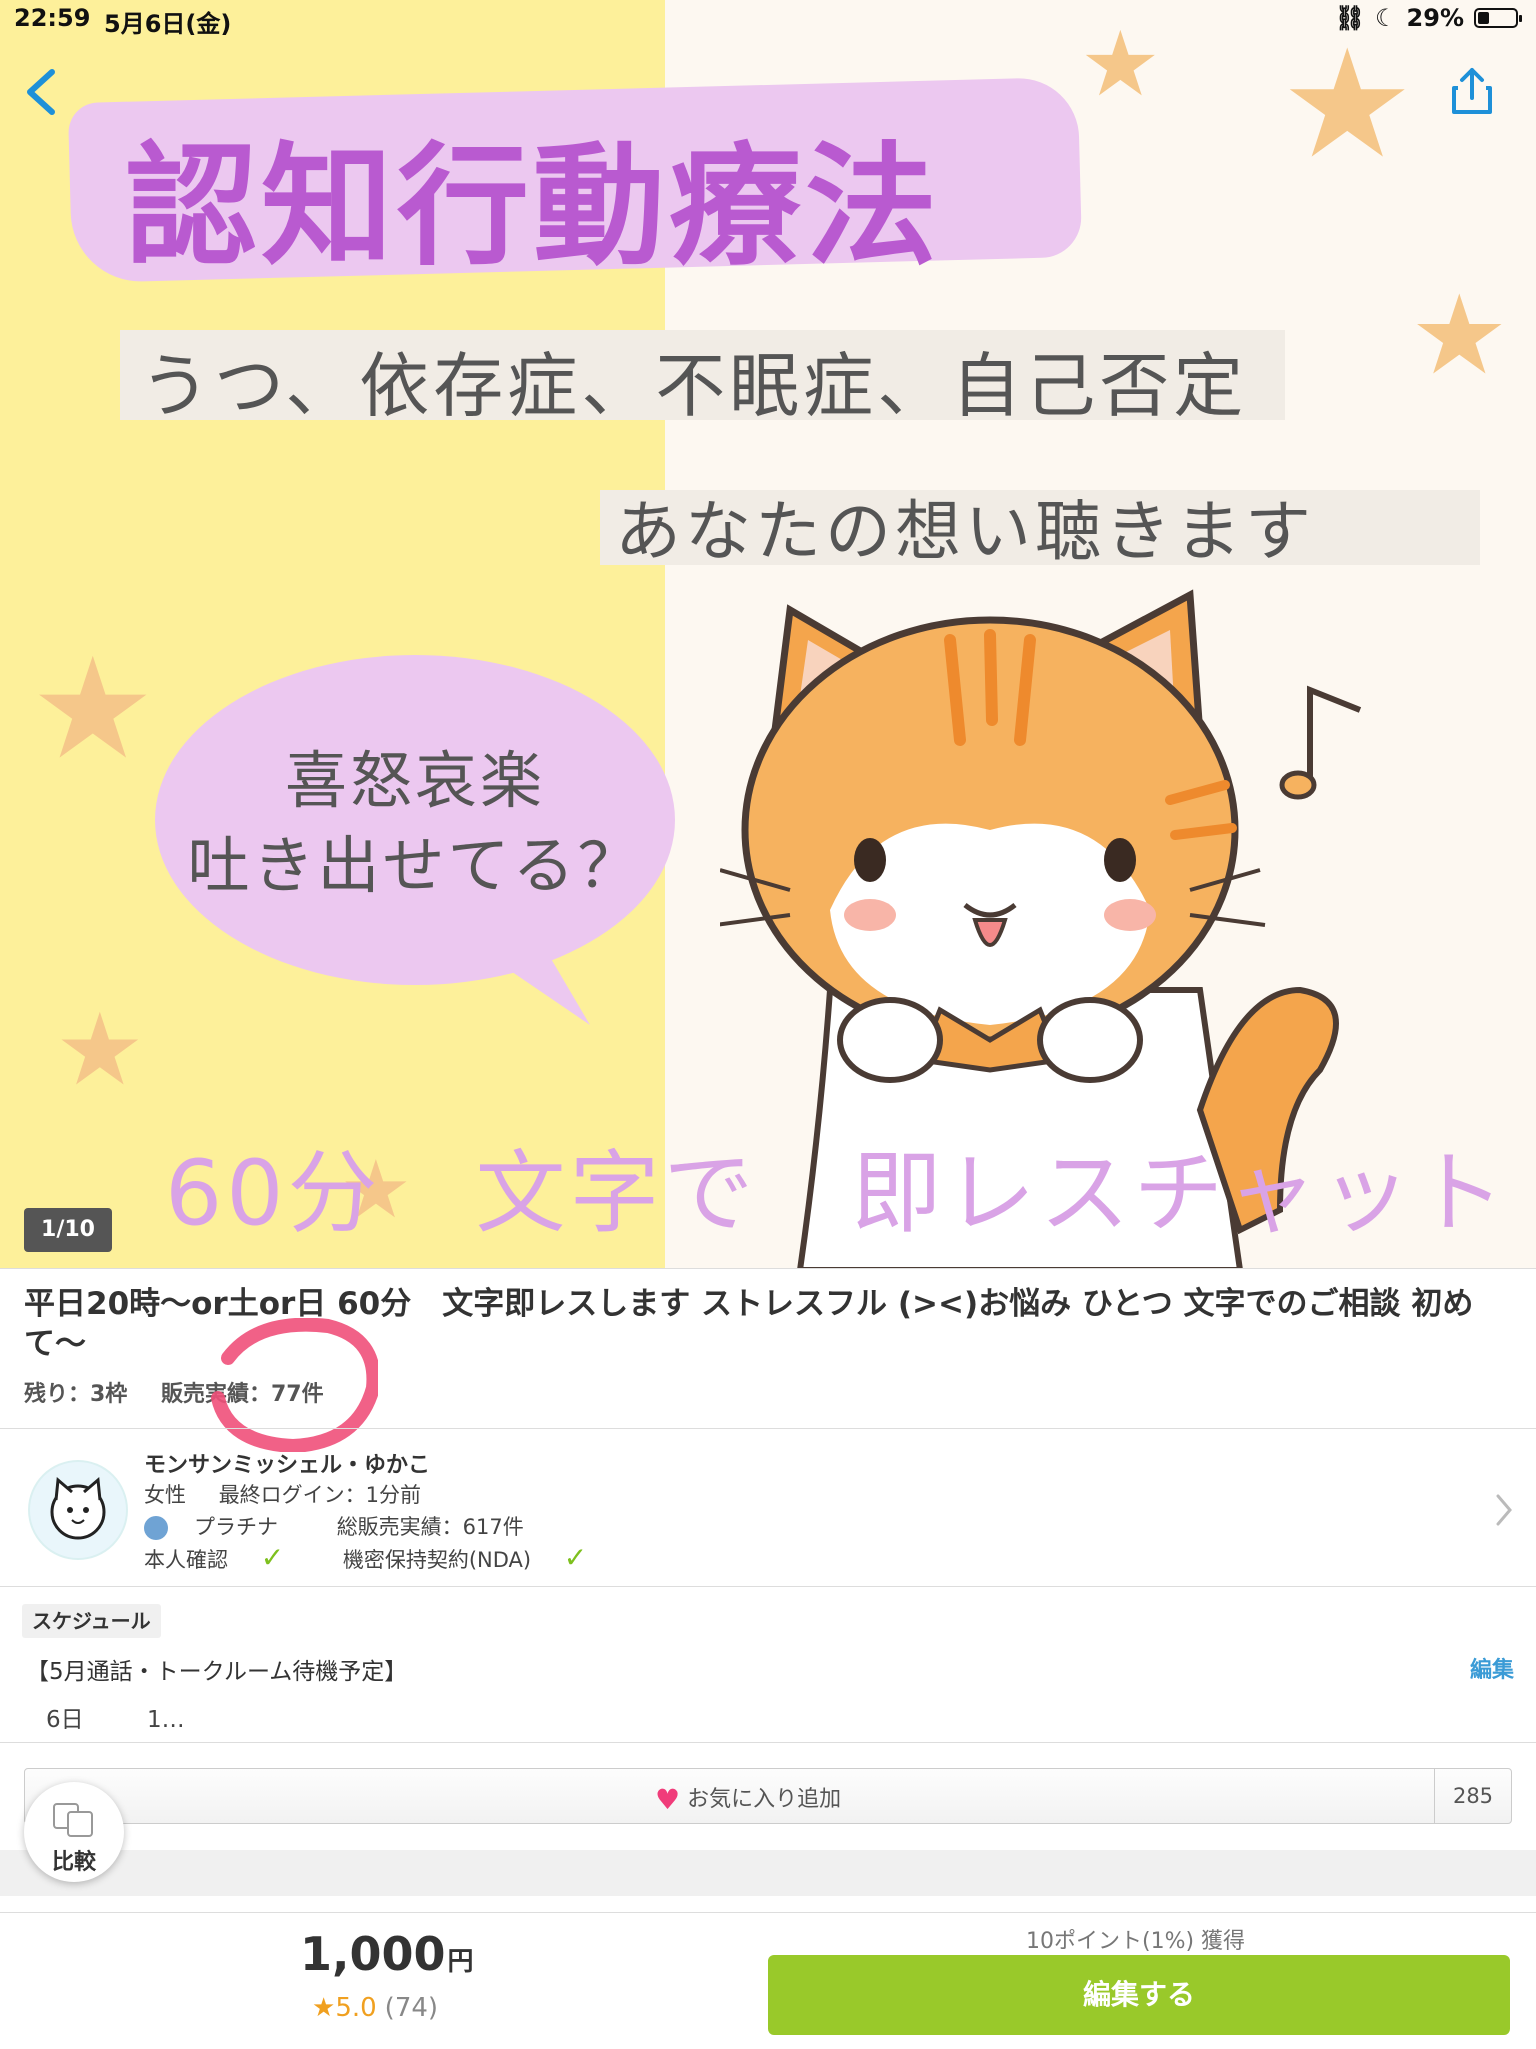 The image size is (1536, 2049). What do you see at coordinates (165, 1495) in the screenshot?
I see `seller-gender: 女性` at bounding box center [165, 1495].